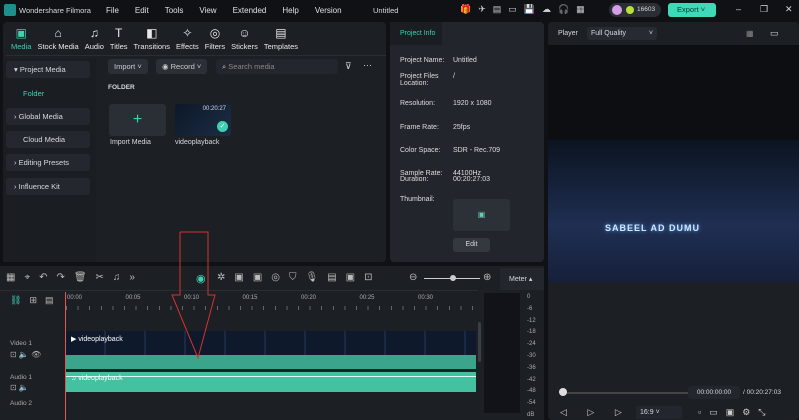 The image size is (799, 420). Describe the element at coordinates (215, 38) in the screenshot. I see `tab-filters: ◎ Filters` at that location.